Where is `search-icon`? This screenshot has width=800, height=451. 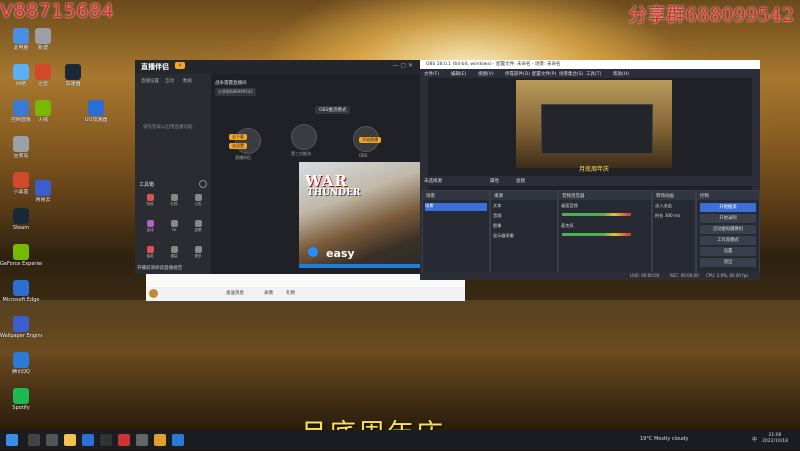 search-icon is located at coordinates (34, 440).